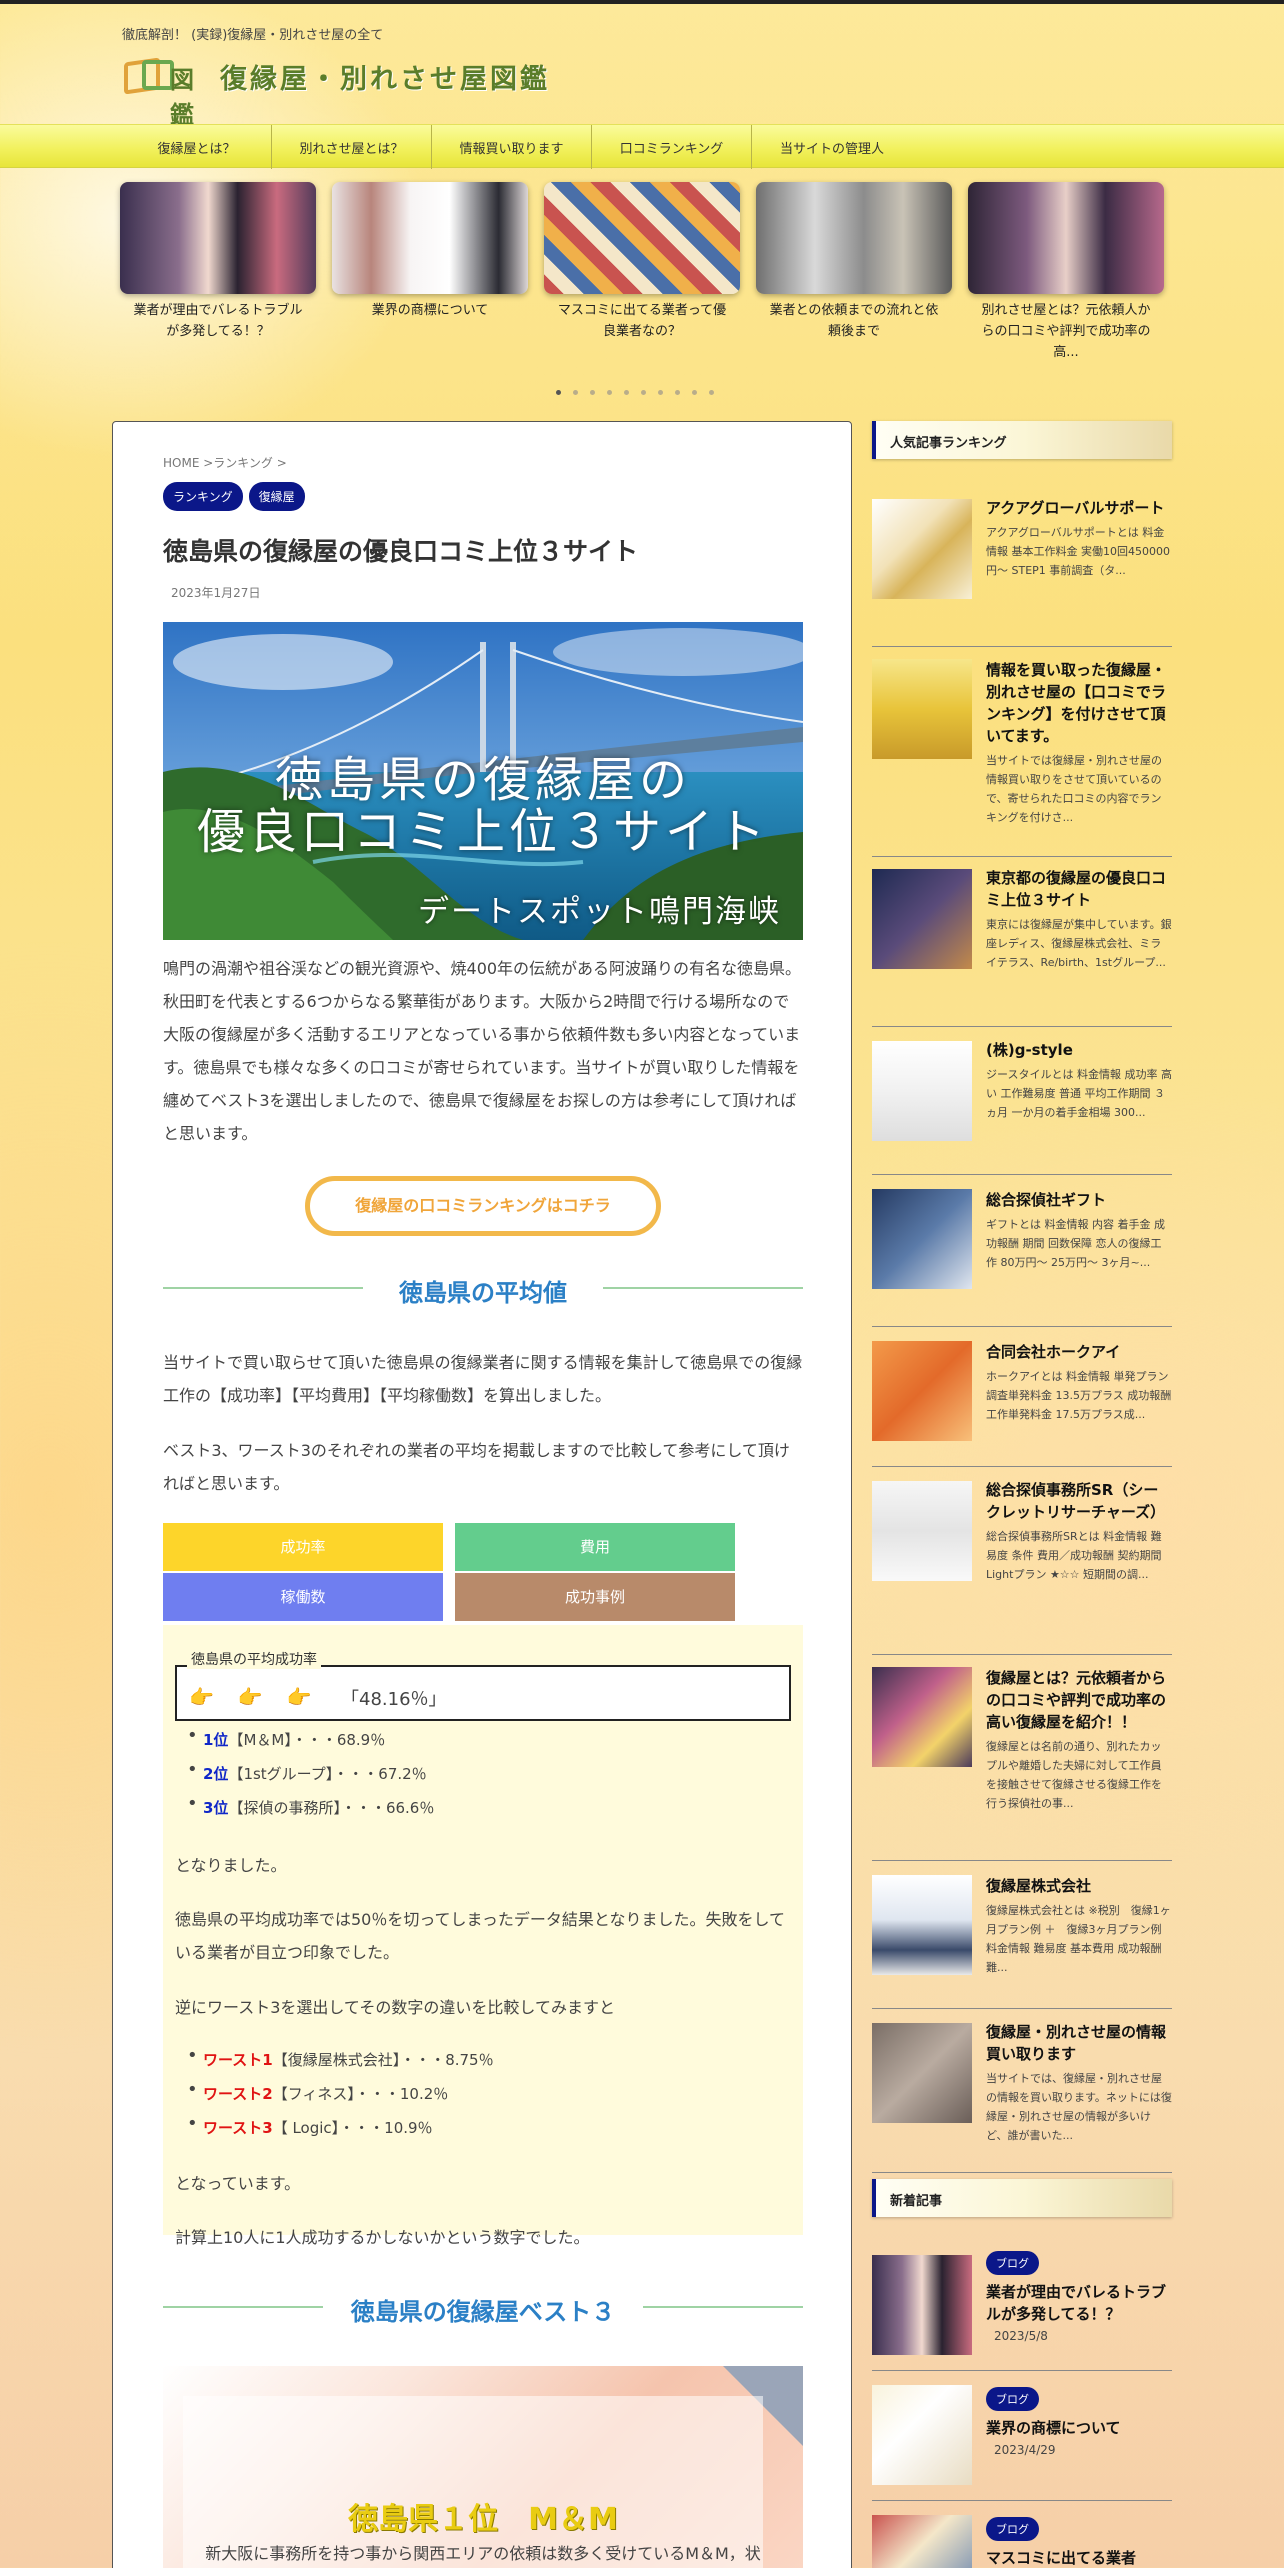  Describe the element at coordinates (595, 1597) in the screenshot. I see `tab-success-cases: 成功事例` at that location.